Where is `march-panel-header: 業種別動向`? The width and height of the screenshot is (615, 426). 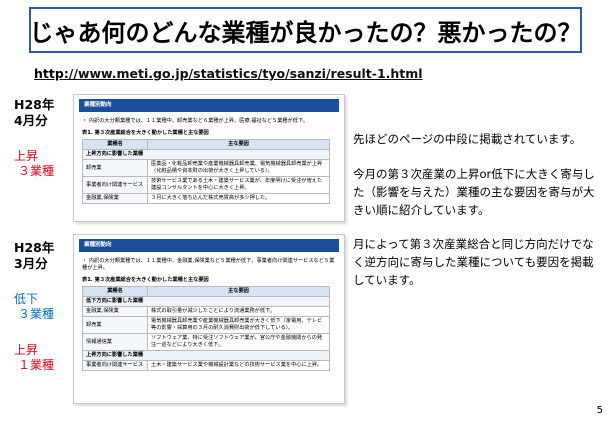 march-panel-header: 業種別動向 is located at coordinates (209, 245).